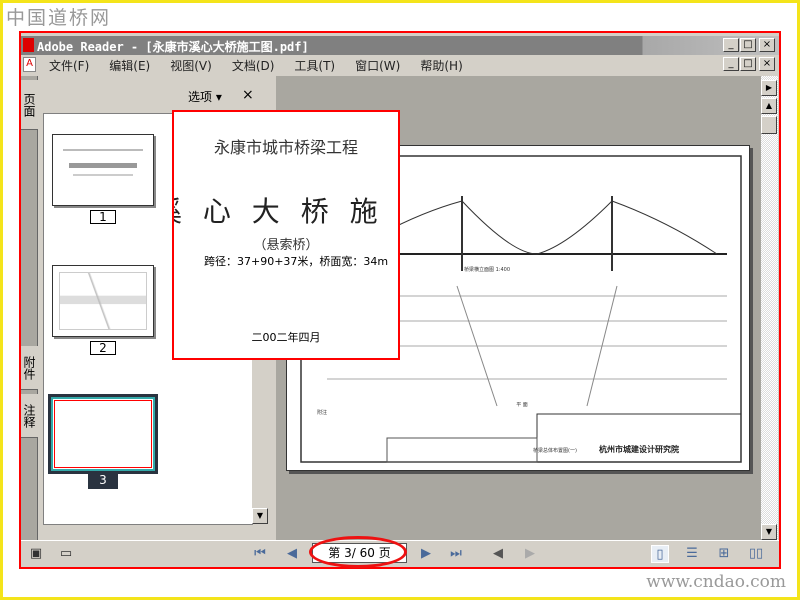 The width and height of the screenshot is (800, 600). Describe the element at coordinates (173, 47) in the screenshot. I see `window-title: Adobe Reader - [永康市溪心大桥施工图.pdf]` at that location.